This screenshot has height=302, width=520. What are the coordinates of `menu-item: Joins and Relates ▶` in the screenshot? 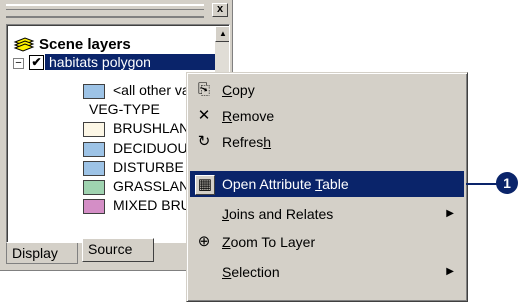 It's located at (327, 214).